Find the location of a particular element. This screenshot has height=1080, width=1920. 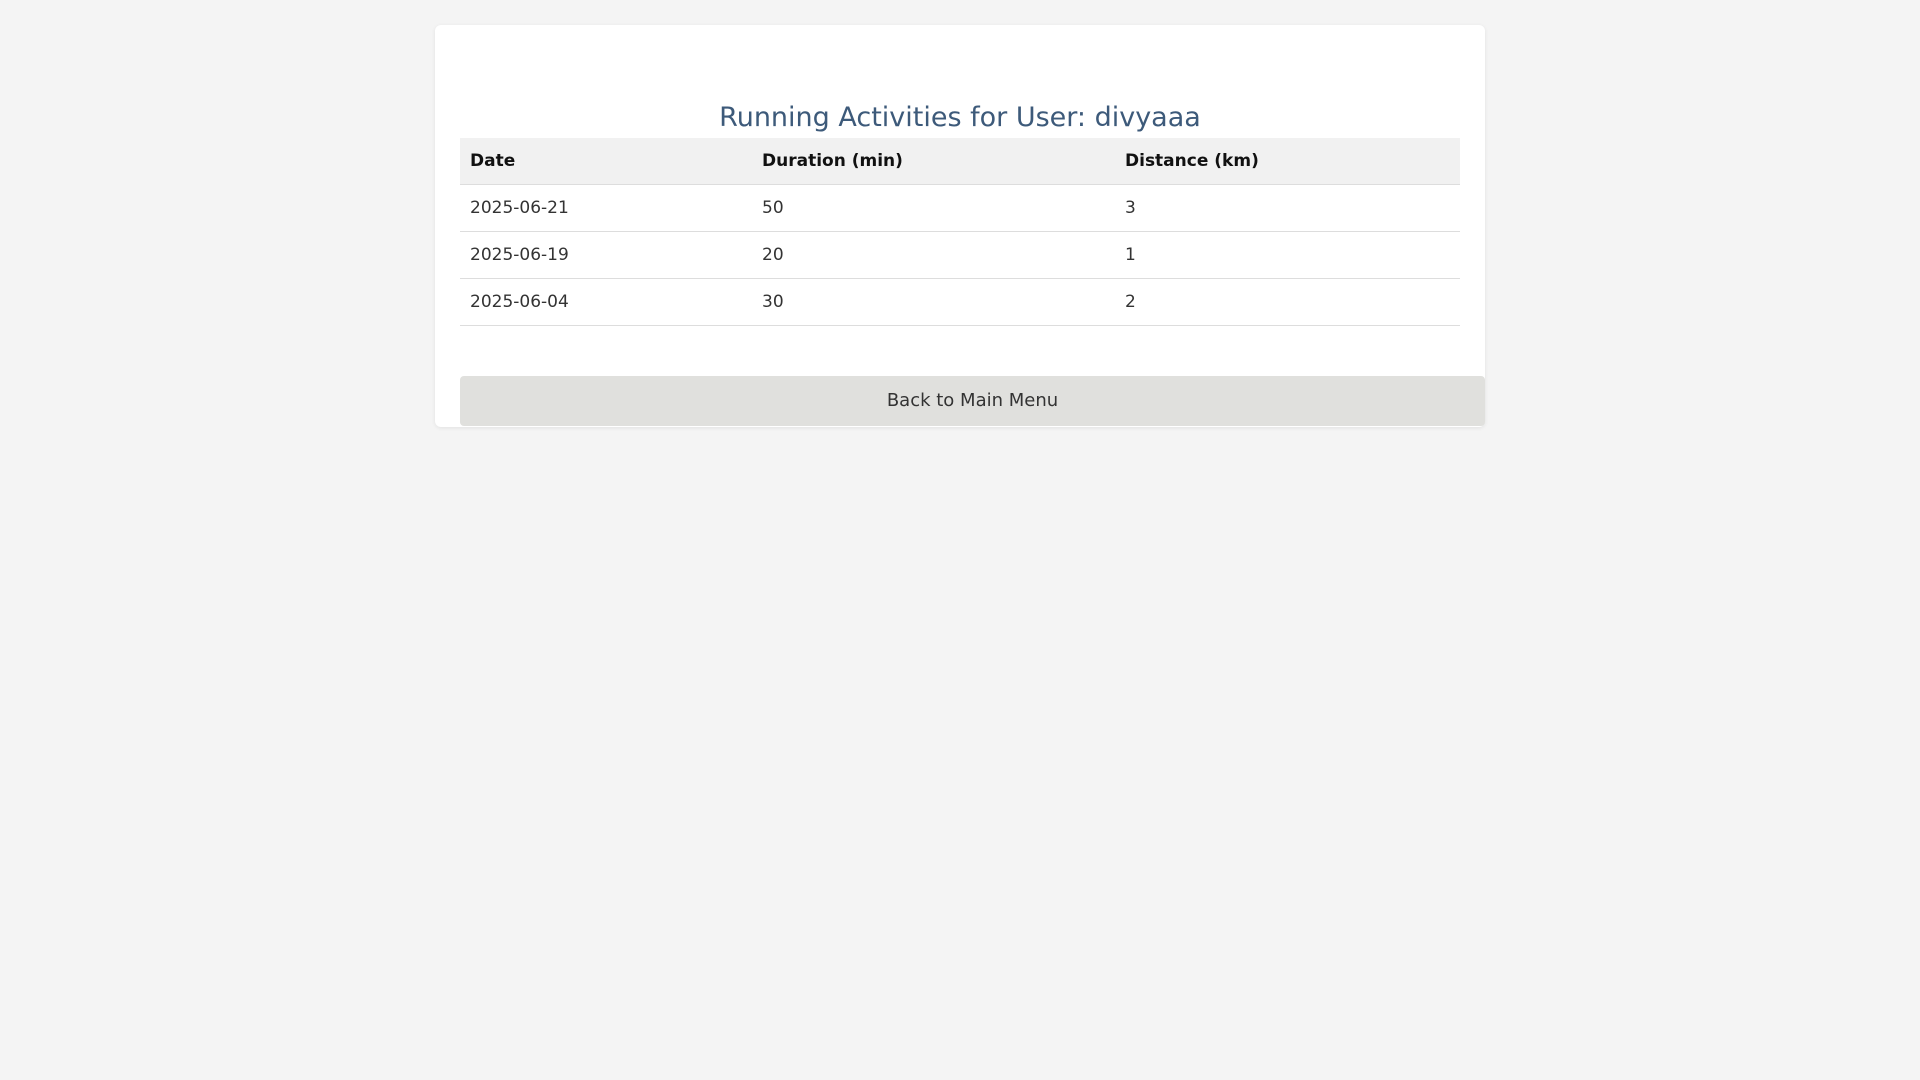

column-header-date: Date is located at coordinates (606, 161).